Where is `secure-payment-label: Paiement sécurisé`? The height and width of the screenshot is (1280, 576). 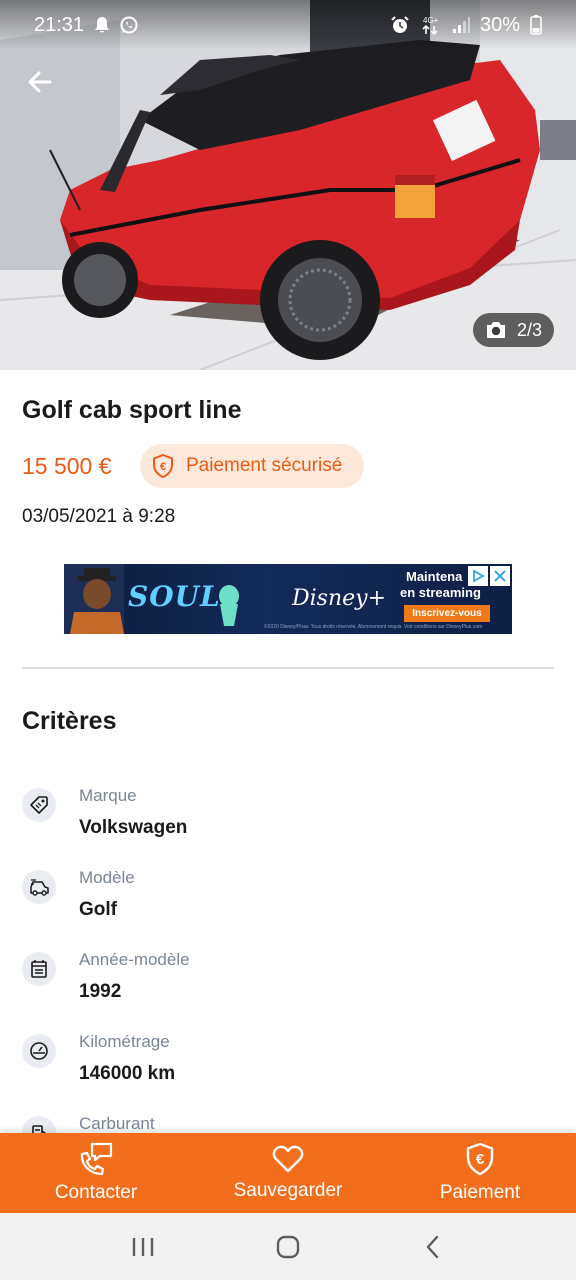 secure-payment-label: Paiement sécurisé is located at coordinates (264, 465).